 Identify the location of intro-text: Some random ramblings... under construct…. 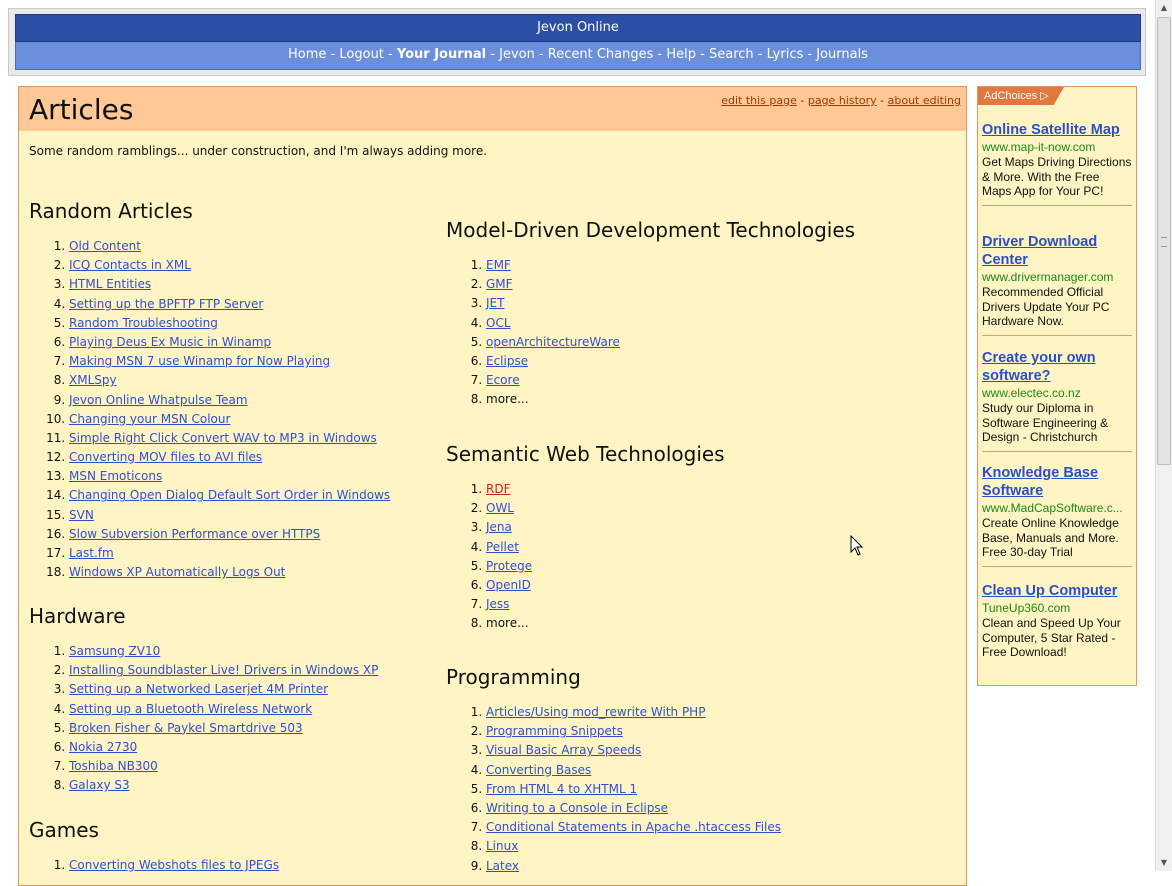
(258, 151).